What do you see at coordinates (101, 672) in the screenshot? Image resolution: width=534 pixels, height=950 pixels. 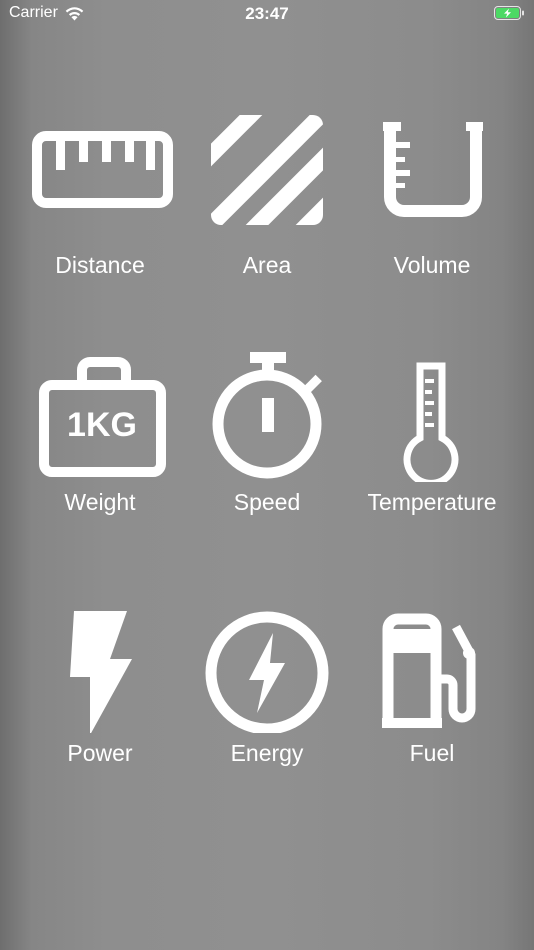 I see `lightning-bolt-icon` at bounding box center [101, 672].